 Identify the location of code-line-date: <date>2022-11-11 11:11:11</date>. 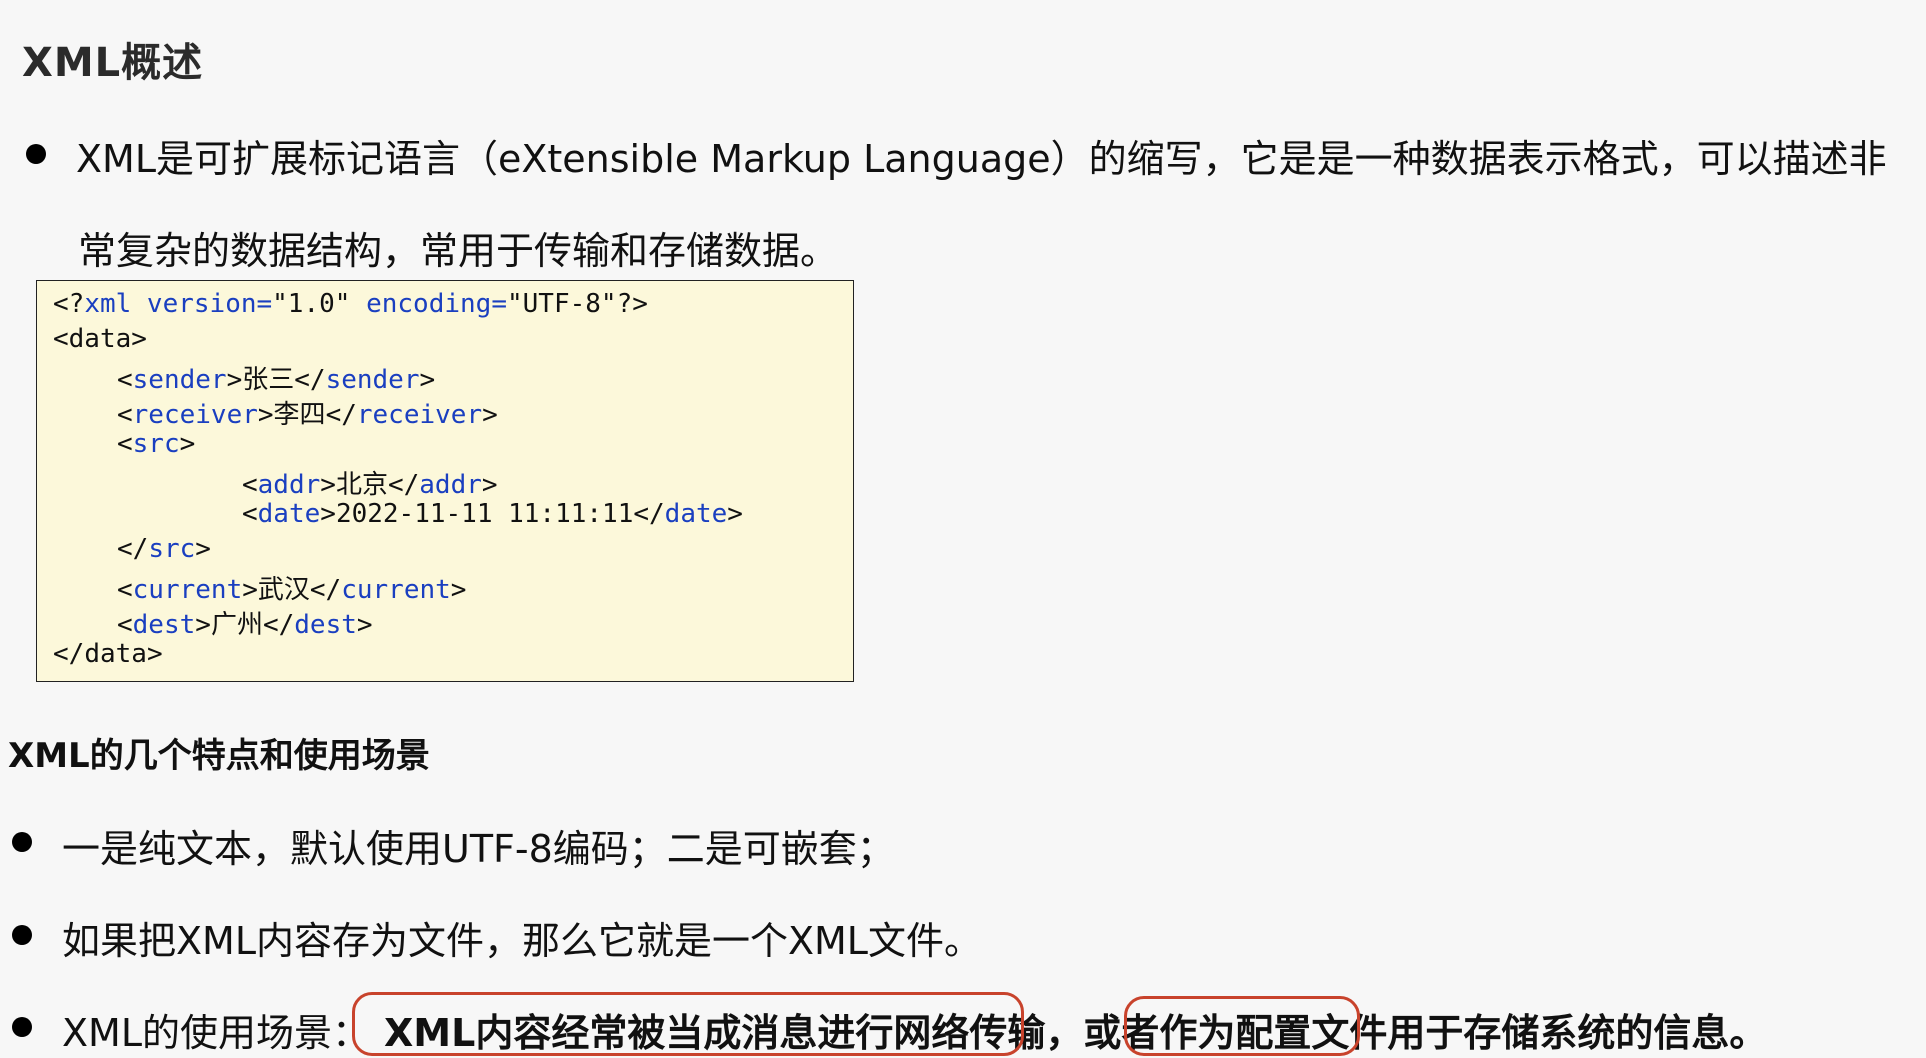
(492, 514).